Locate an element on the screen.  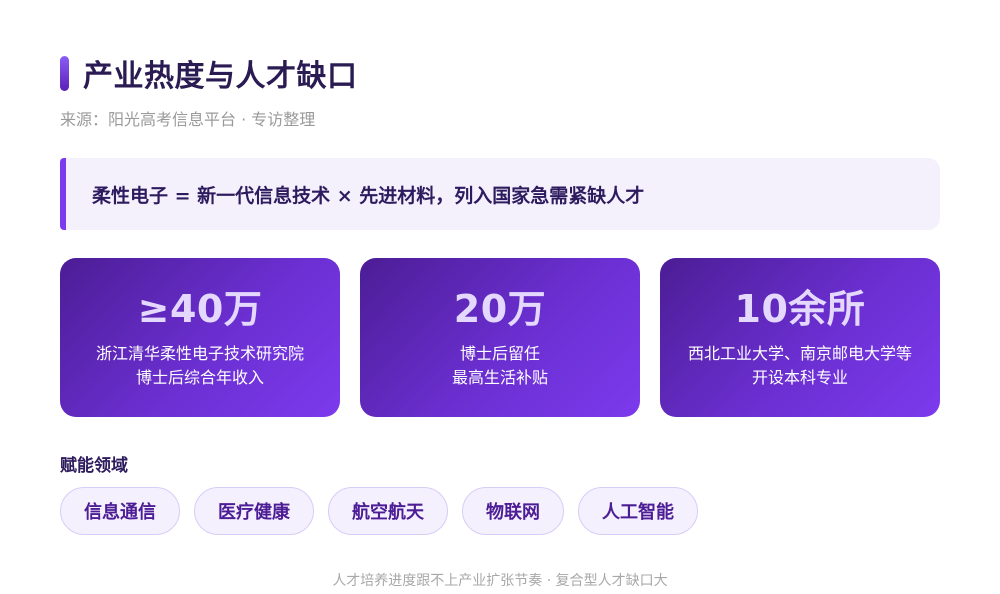
tag-iot: 物联网 is located at coordinates (513, 511).